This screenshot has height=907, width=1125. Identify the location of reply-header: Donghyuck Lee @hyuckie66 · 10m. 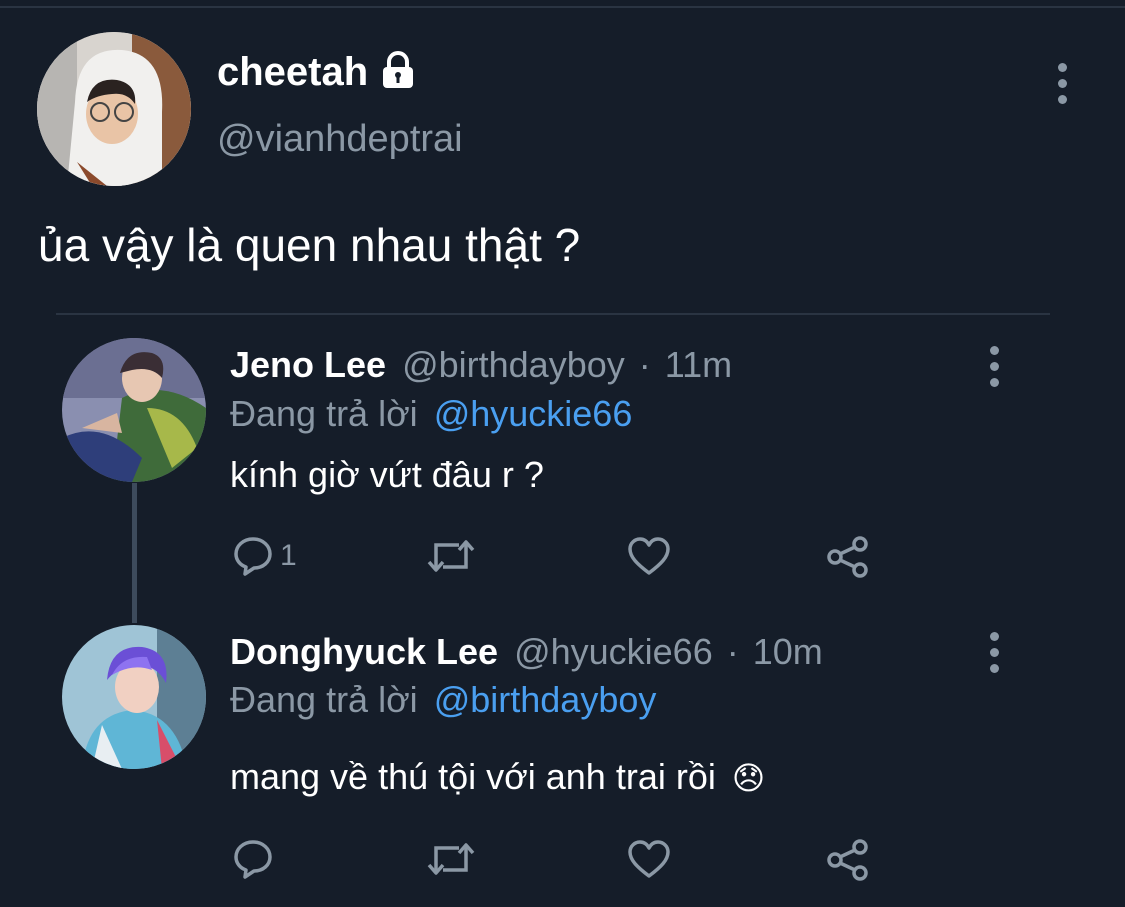
(526, 652).